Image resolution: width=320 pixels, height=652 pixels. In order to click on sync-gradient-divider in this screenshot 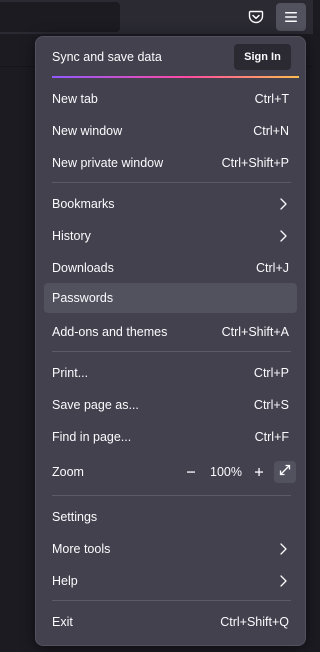, I will do `click(175, 77)`.